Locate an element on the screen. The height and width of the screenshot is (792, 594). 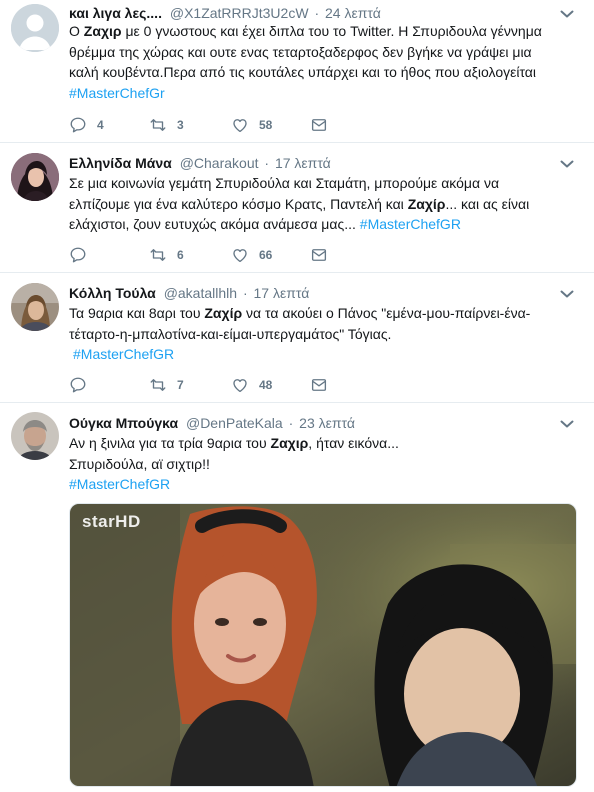
retweet-button: 6 is located at coordinates (166, 255).